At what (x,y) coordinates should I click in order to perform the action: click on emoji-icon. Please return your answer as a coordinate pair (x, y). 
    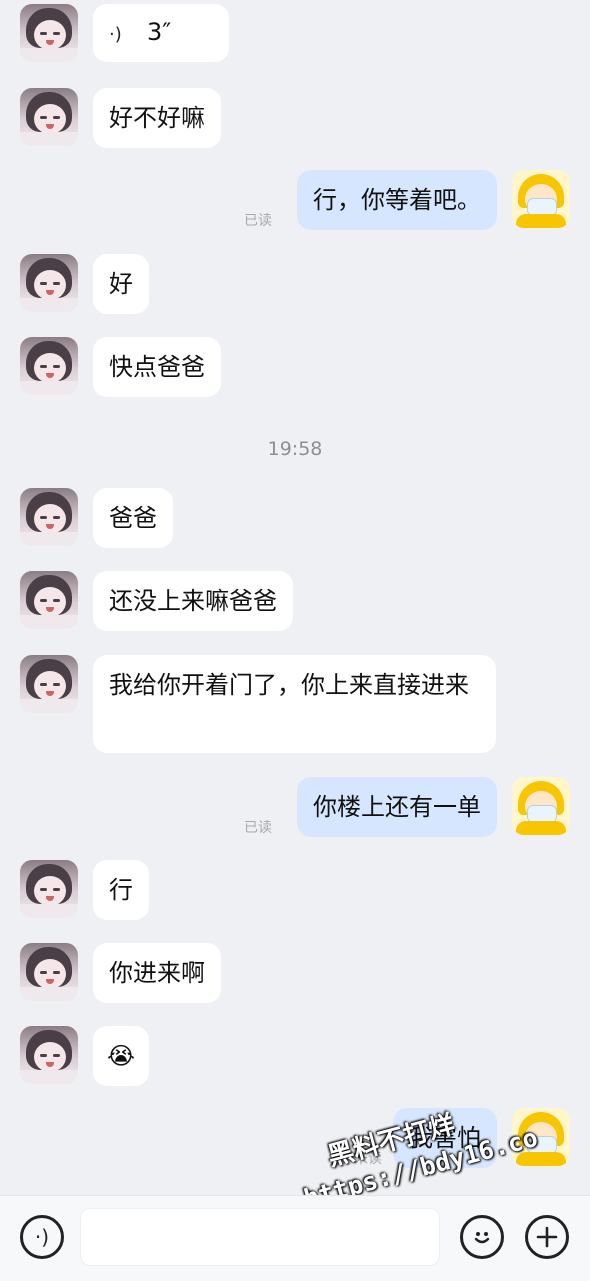
    Looking at the image, I should click on (482, 1237).